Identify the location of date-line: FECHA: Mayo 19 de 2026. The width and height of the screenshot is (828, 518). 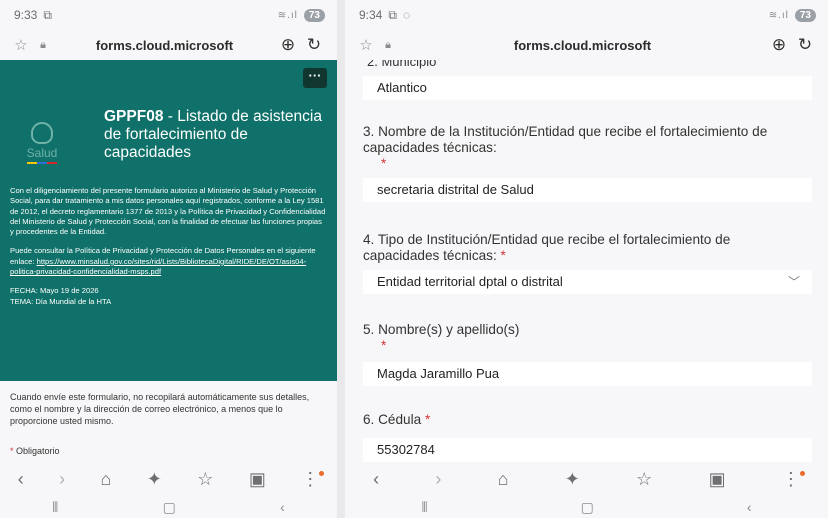
(54, 291).